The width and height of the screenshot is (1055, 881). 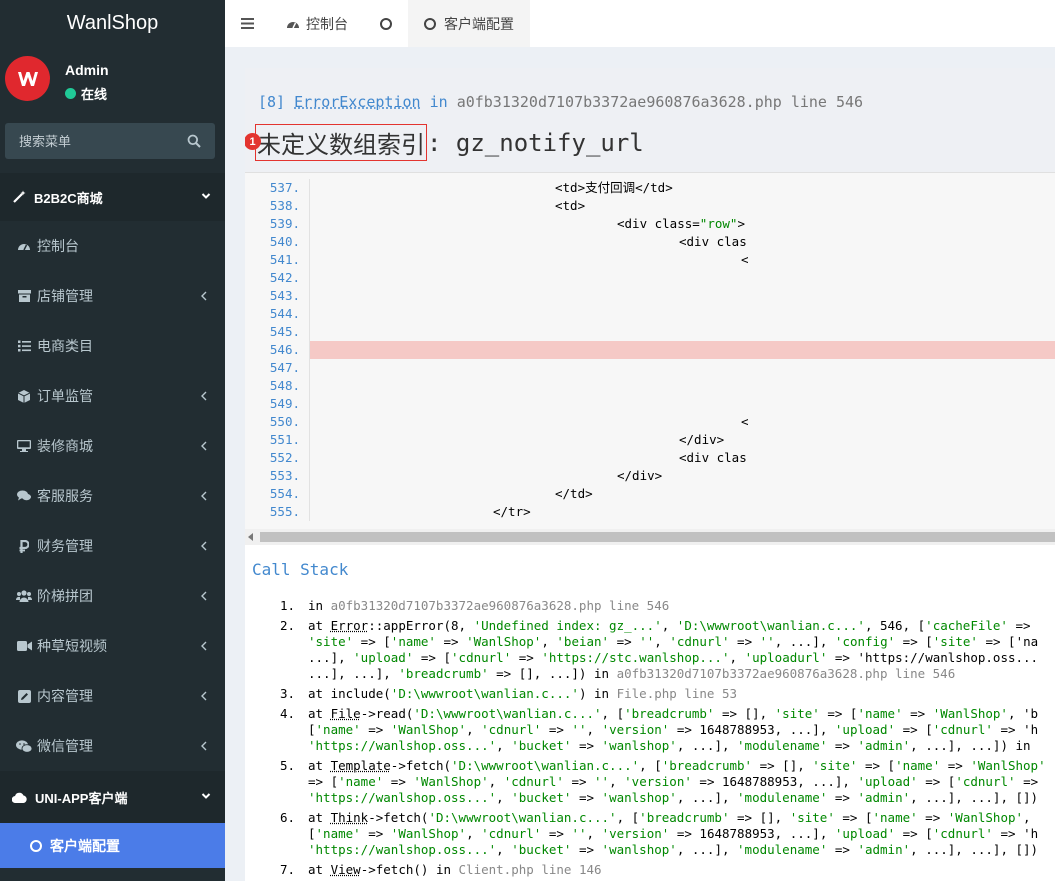 What do you see at coordinates (112, 797) in the screenshot?
I see `menu-group-uniapp: UNI-APP客户端` at bounding box center [112, 797].